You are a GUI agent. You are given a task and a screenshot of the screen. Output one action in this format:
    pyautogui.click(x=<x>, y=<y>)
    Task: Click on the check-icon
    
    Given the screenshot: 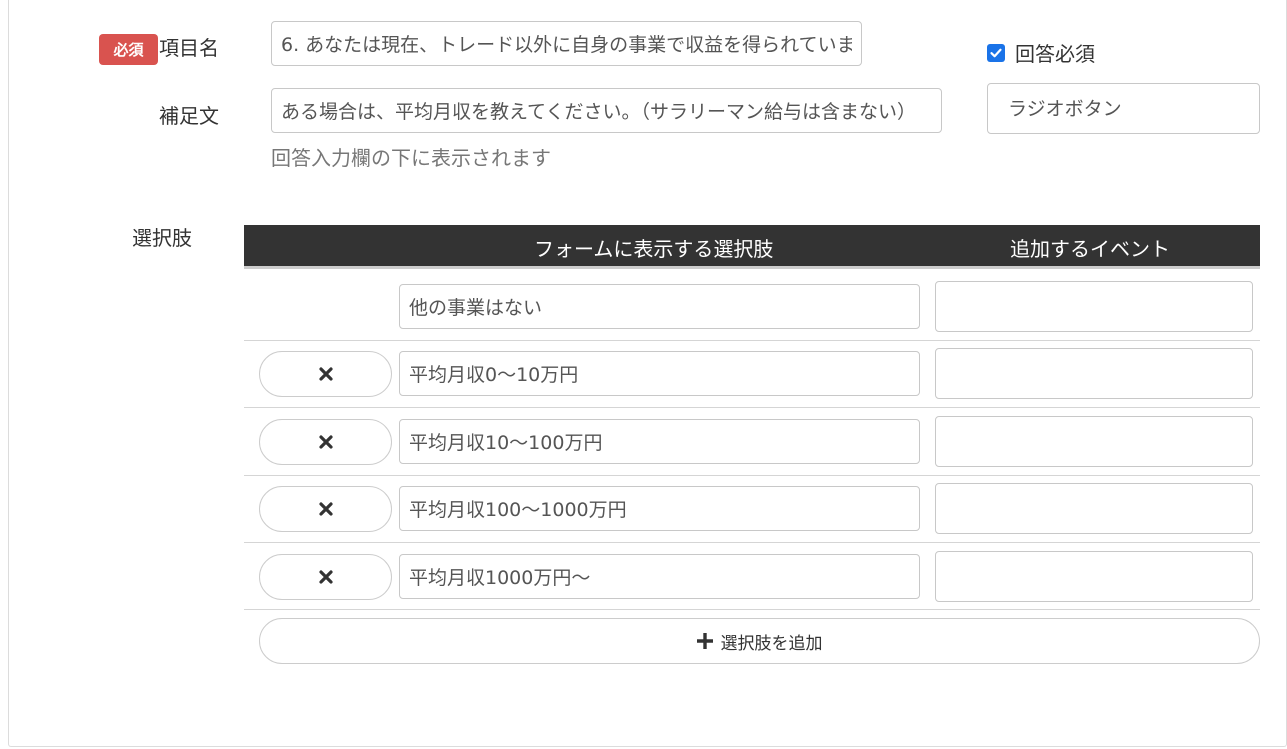 What is the action you would take?
    pyautogui.click(x=996, y=52)
    